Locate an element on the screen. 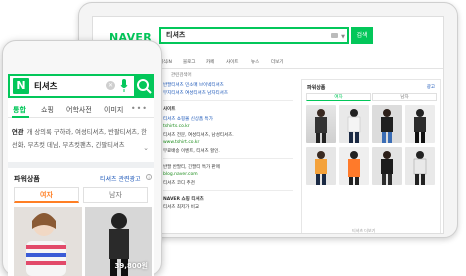 The height and width of the screenshot is (276, 466). ad-label: 광고 is located at coordinates (431, 87).